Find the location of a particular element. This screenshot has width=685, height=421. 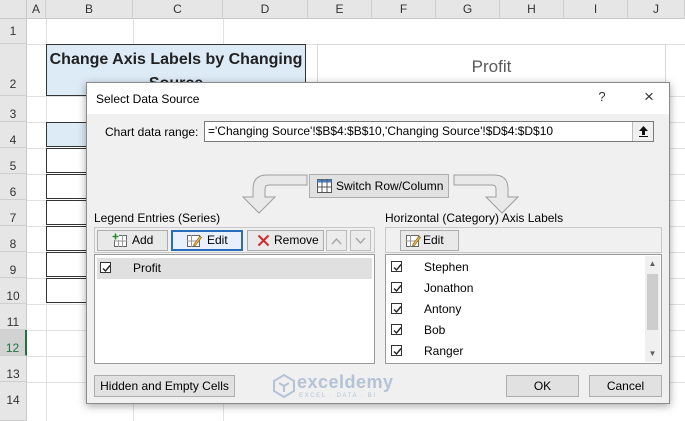

row-header-12: 12 is located at coordinates (13, 343).